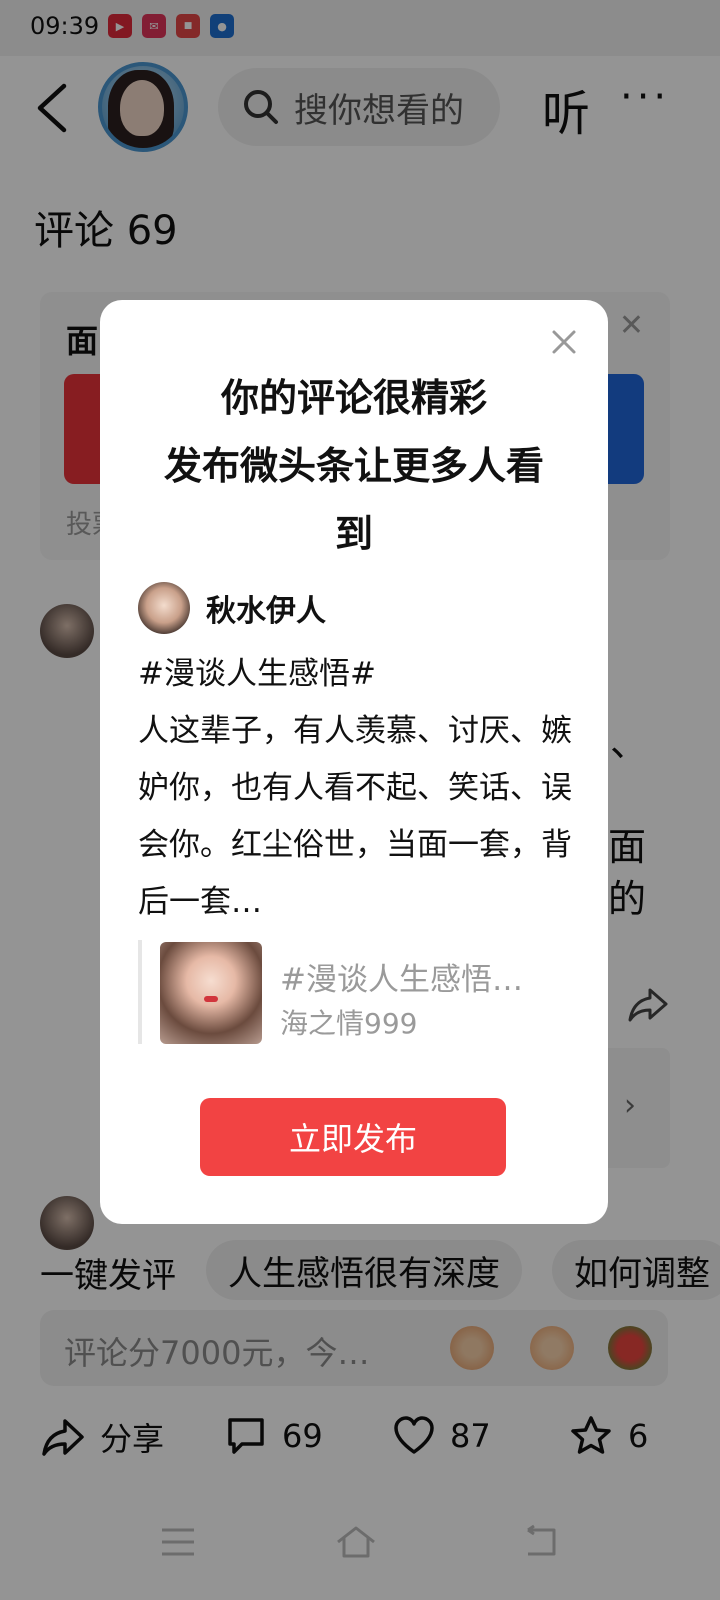  I want to click on quoted-article-author: 海之情999, so click(349, 1023).